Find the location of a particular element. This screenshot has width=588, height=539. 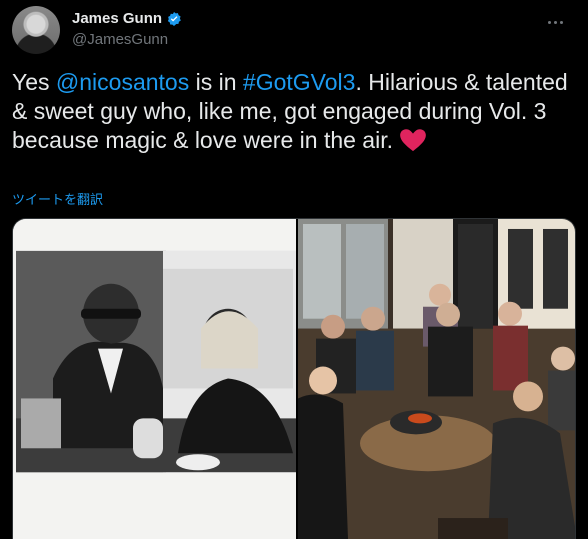

avatar is located at coordinates (36, 30).